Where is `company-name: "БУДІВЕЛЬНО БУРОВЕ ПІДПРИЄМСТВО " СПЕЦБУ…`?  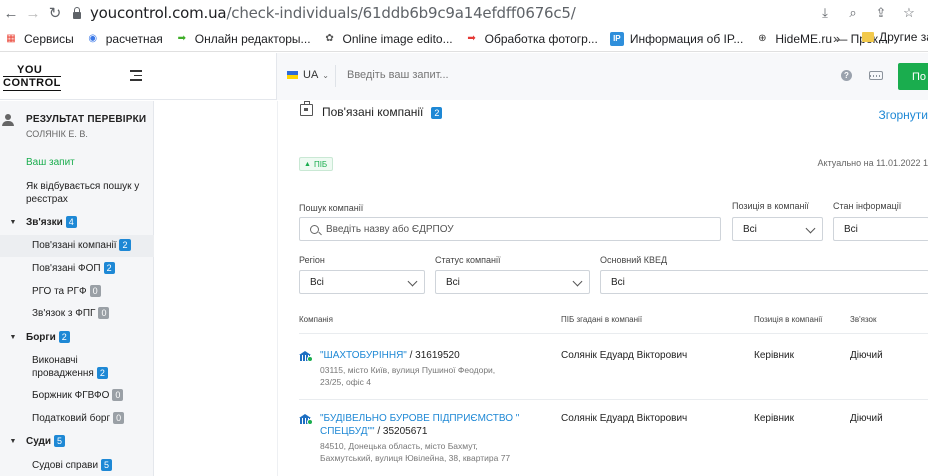 company-name: "БУДІВЕЛЬНО БУРОВЕ ПІДПРИЄМСТВО " СПЕЦБУ… is located at coordinates (420, 425).